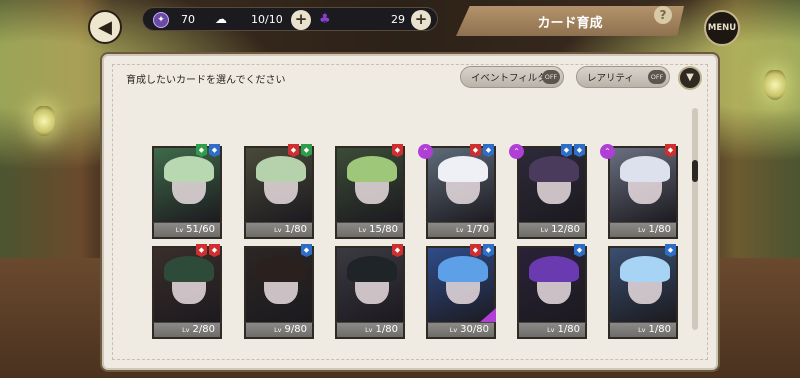  Describe the element at coordinates (565, 229) in the screenshot. I see `level-value: 12/80` at that location.